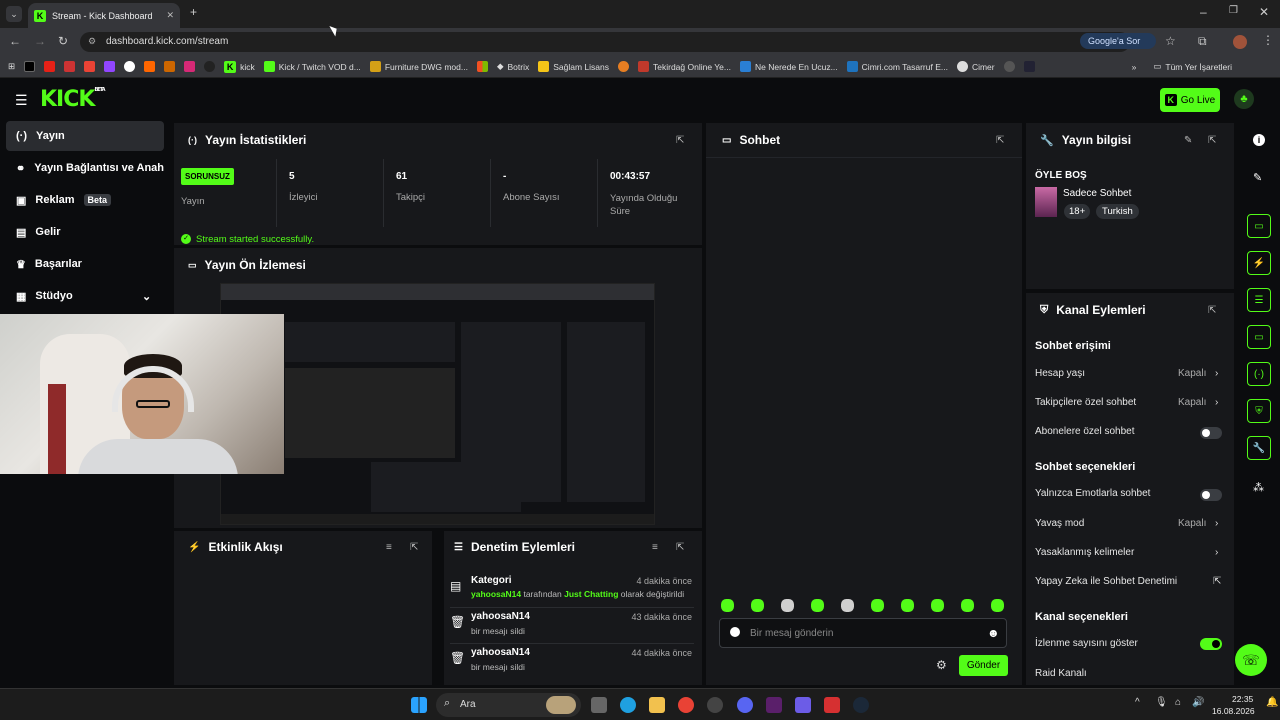 The image size is (1280, 720). I want to click on bookmark-kick: Kkick, so click(239, 66).